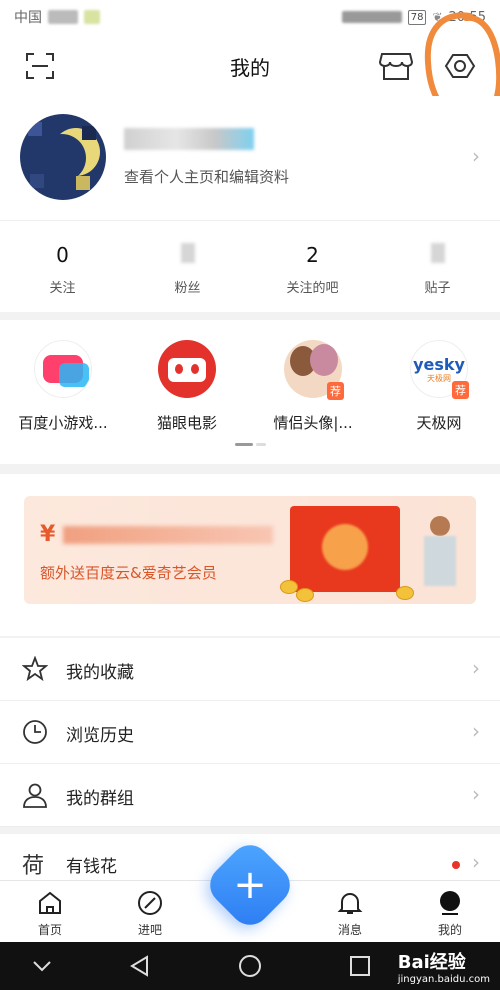  I want to click on tab-enter-bar: 进吧, so click(150, 913).